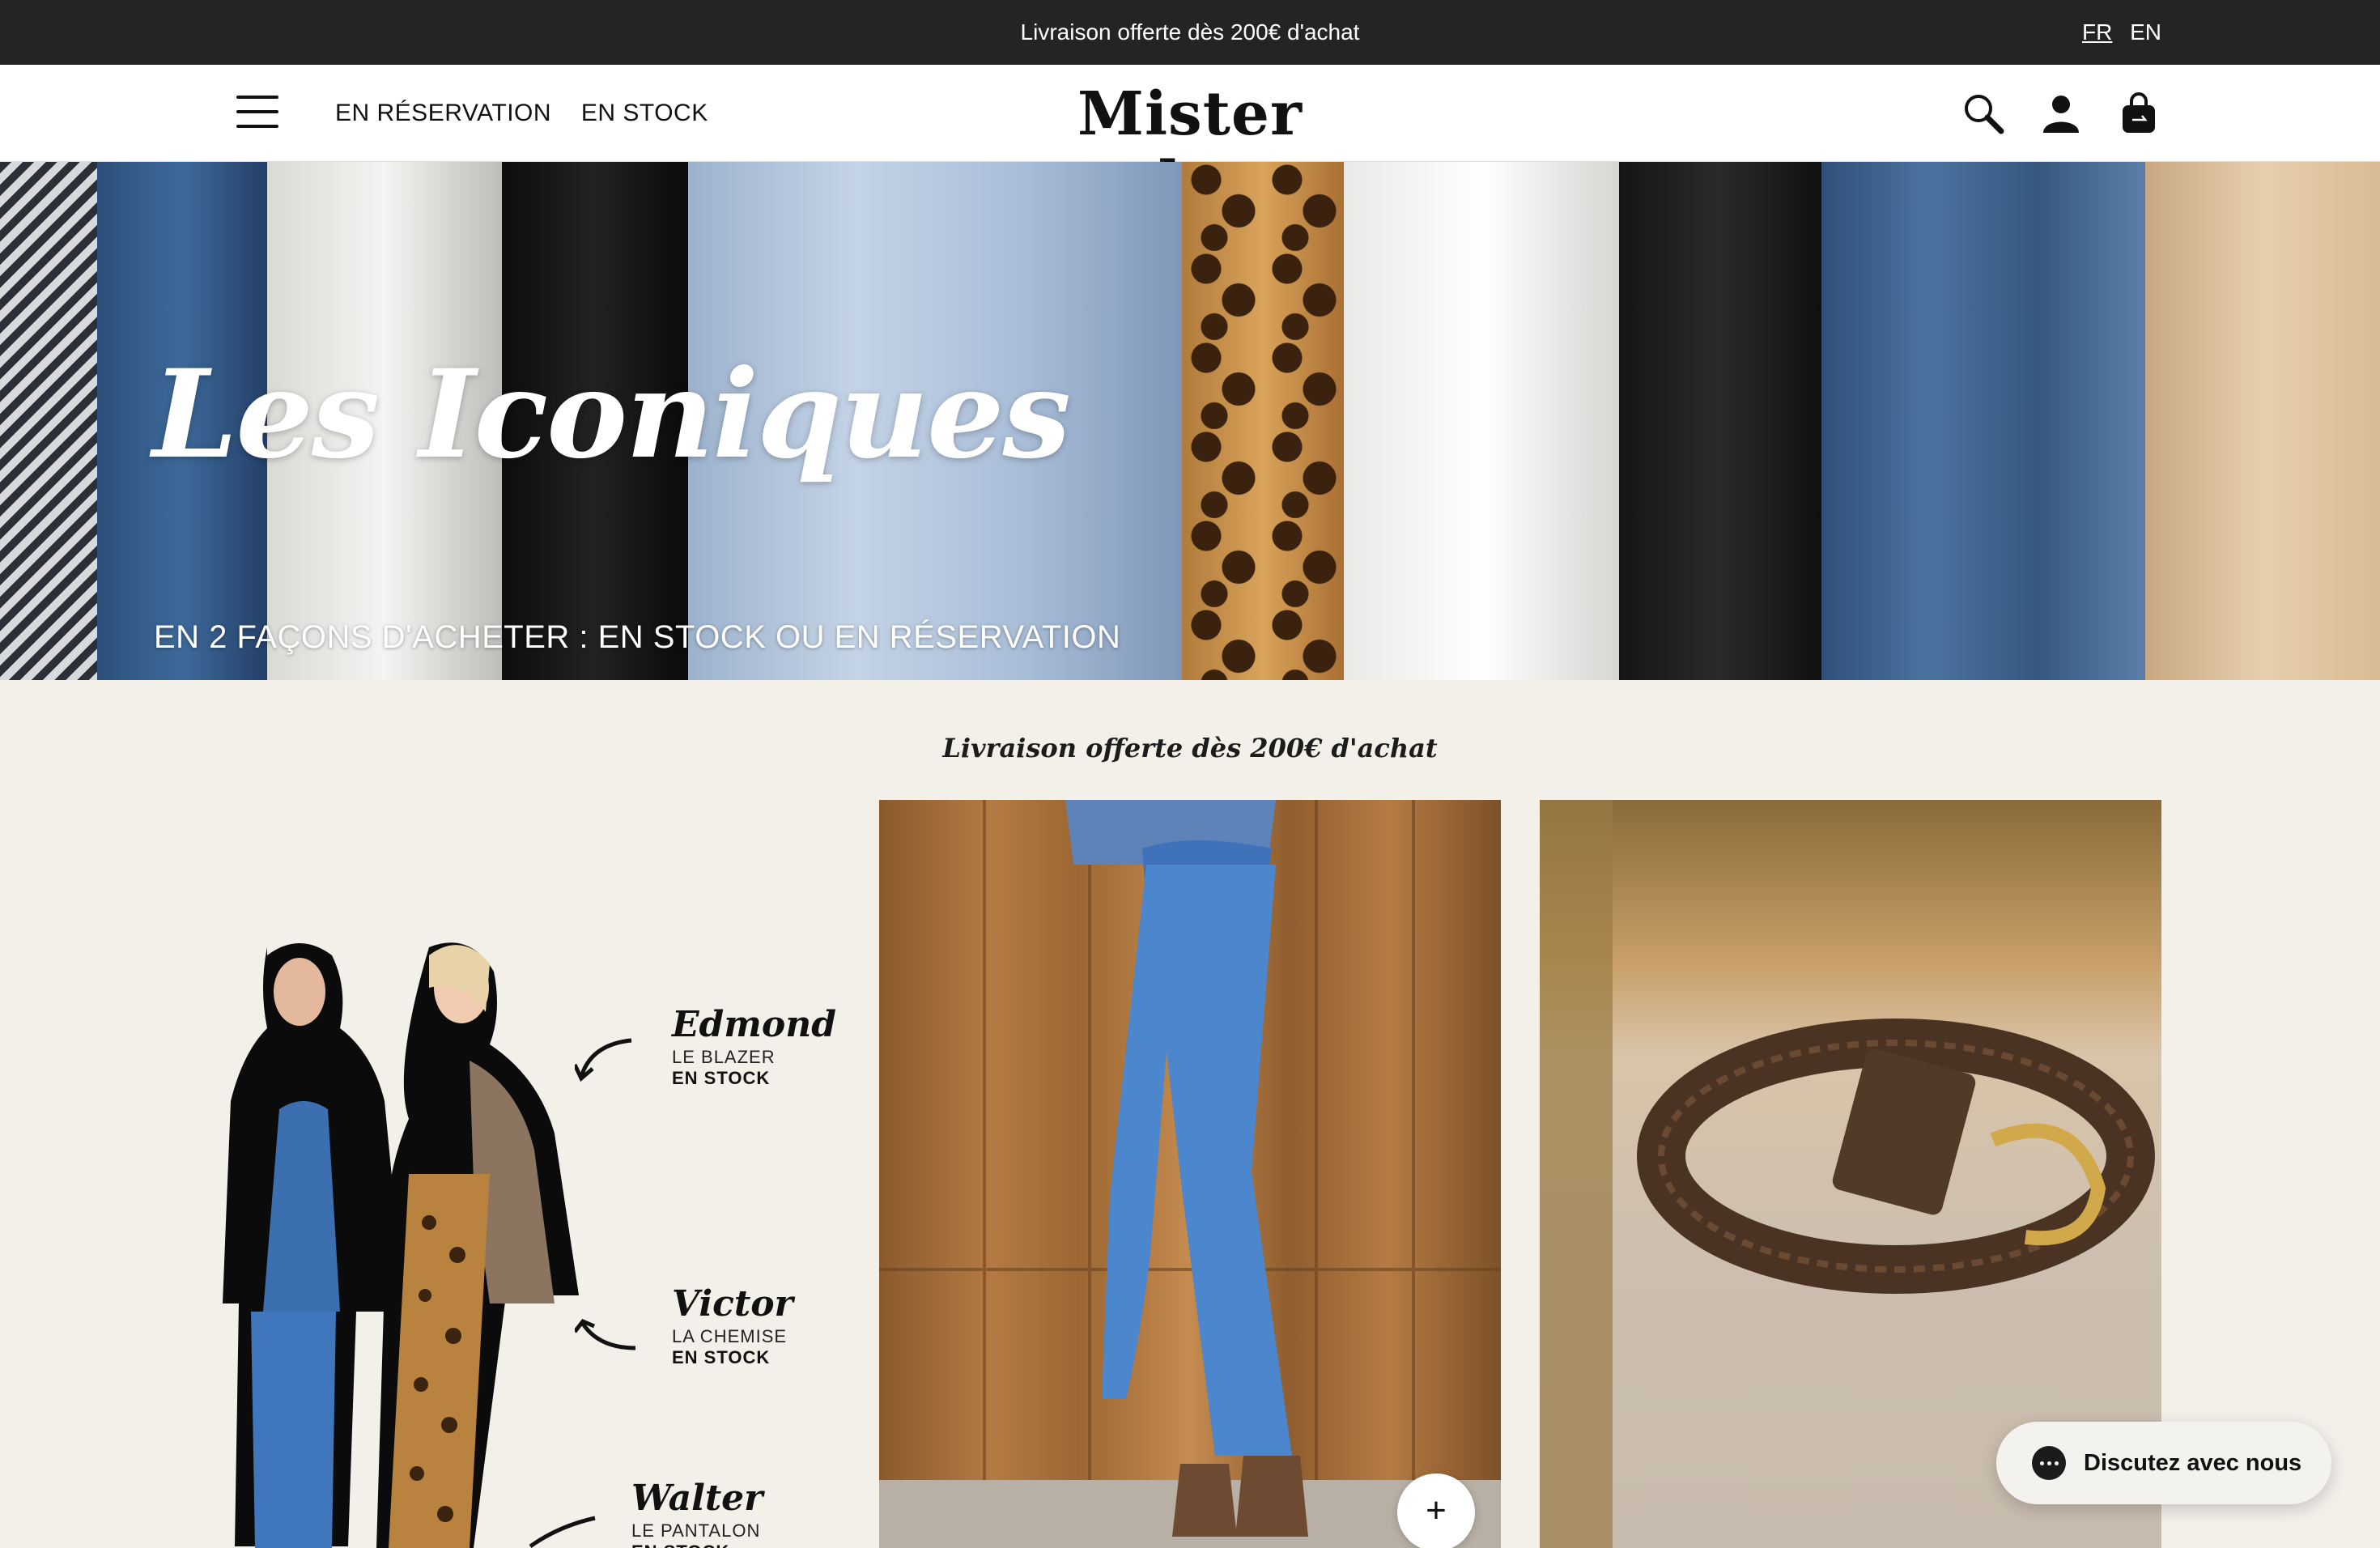 This screenshot has height=1548, width=2380. Describe the element at coordinates (2193, 1463) in the screenshot. I see `chat-label: Discutez avec nous` at that location.